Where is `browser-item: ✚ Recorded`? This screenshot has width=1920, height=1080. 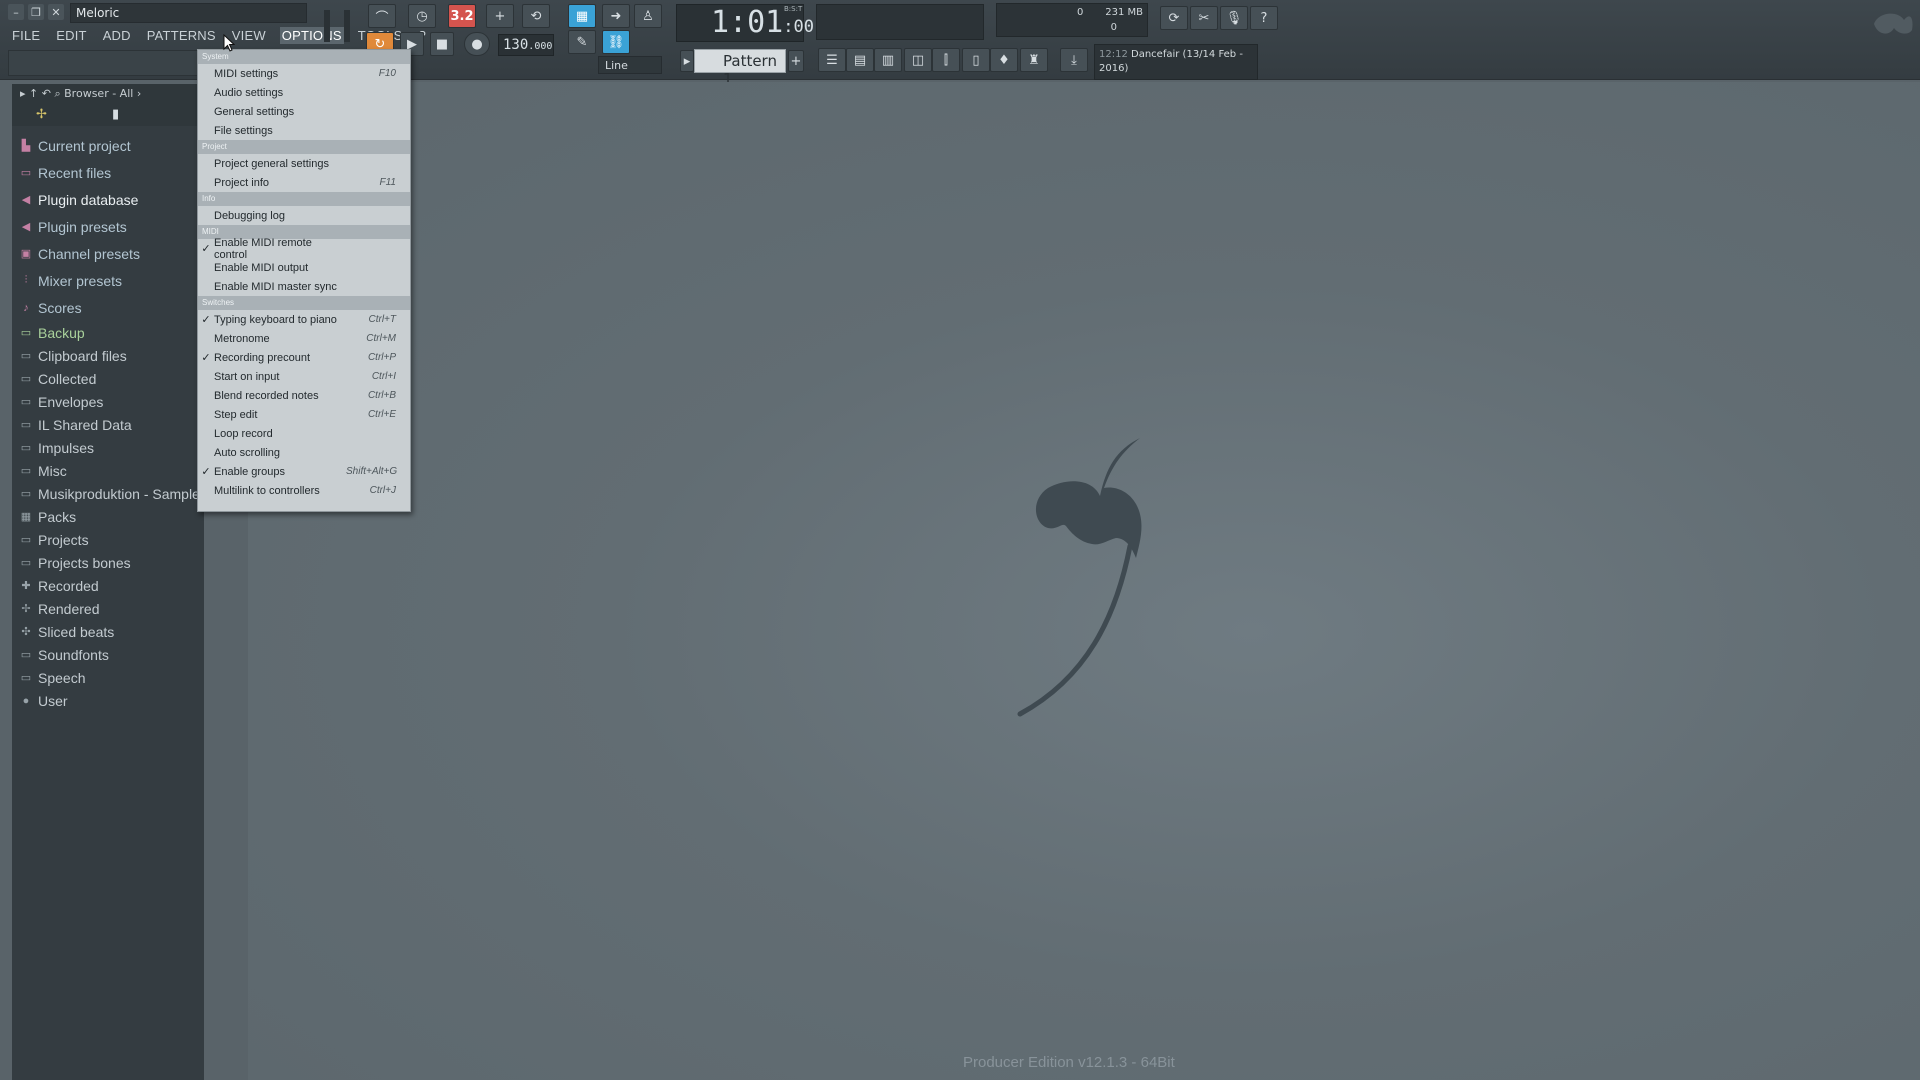
browser-item: ✚ Recorded is located at coordinates (108, 585).